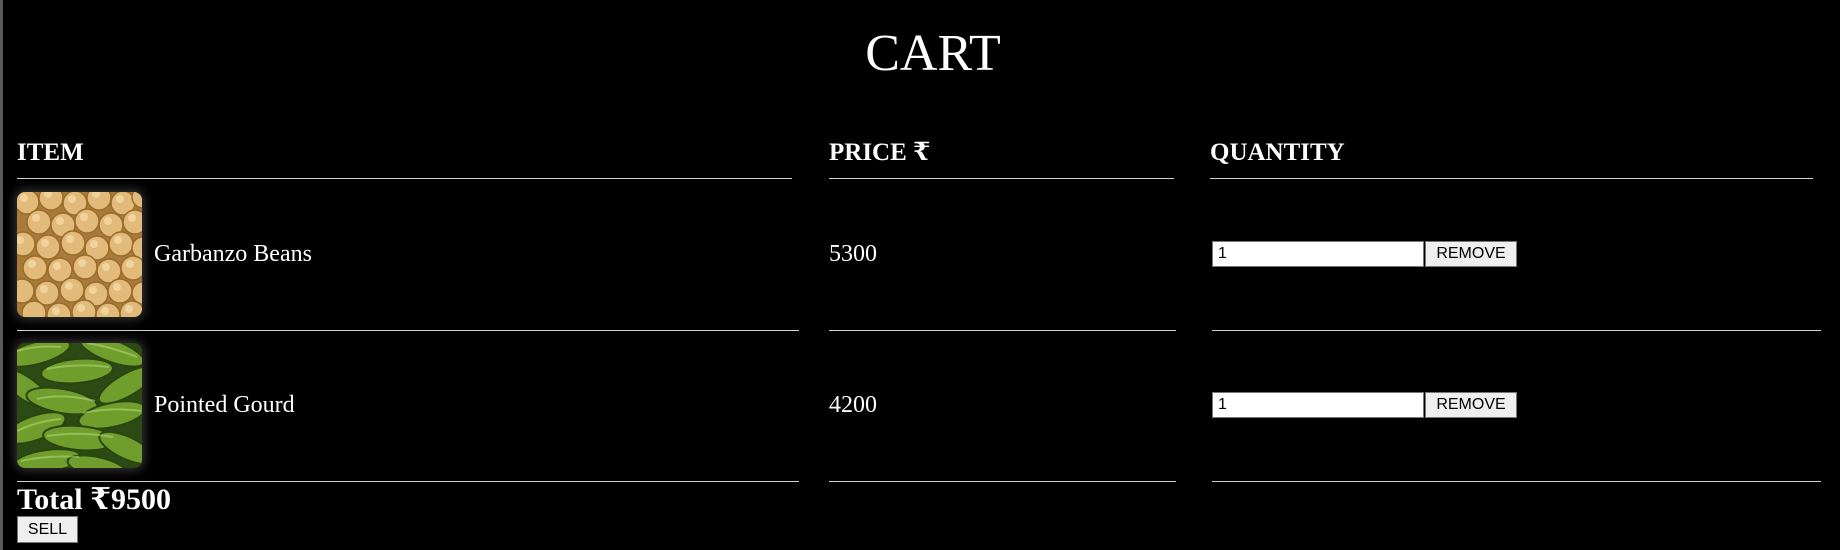  I want to click on page-title: CART, so click(933, 53).